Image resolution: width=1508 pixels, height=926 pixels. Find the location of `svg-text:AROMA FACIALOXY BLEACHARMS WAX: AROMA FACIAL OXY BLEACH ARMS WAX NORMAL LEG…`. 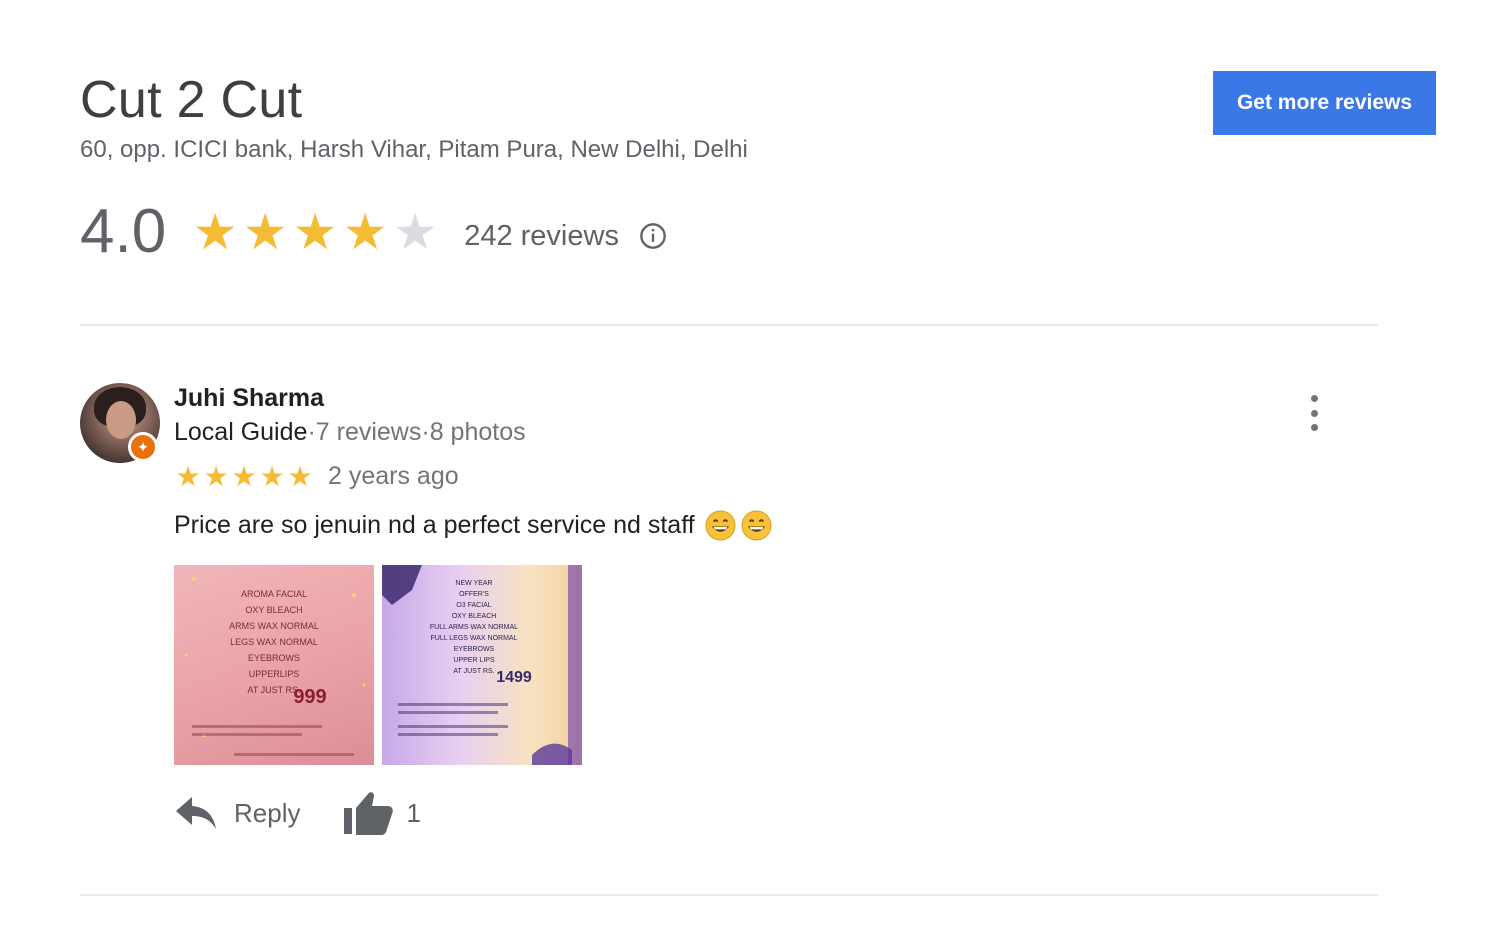

svg-text:AROMA FACIALOXY BLEACHARMS WAX: AROMA FACIAL OXY BLEACH ARMS WAX NORMAL LEG… is located at coordinates (274, 642).